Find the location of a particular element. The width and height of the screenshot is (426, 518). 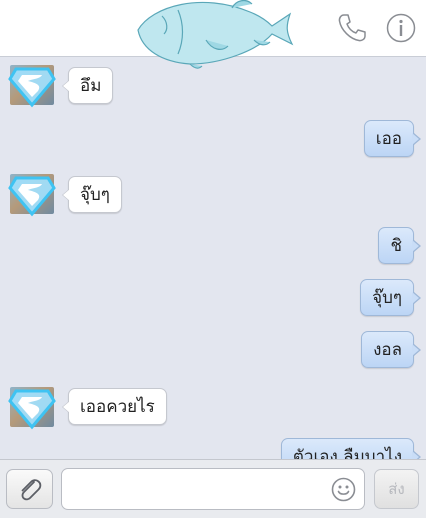

message-bubble-outgoing: จุ๊บๆ is located at coordinates (390, 297).